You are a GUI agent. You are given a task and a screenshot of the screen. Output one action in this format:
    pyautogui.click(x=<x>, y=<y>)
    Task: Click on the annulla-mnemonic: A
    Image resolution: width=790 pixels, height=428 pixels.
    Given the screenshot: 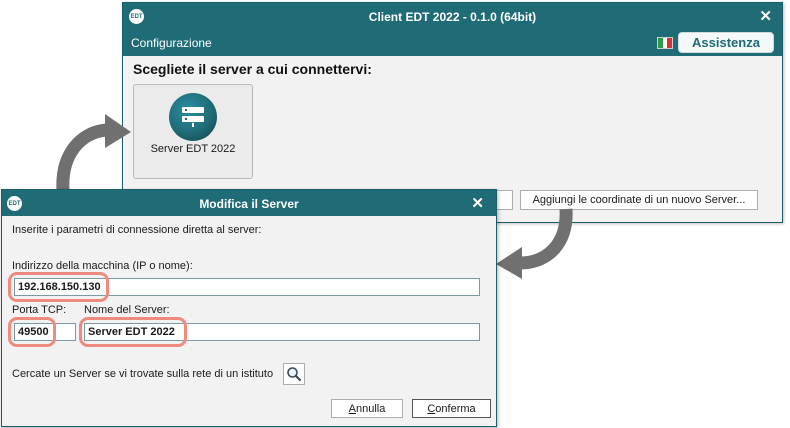 What is the action you would take?
    pyautogui.click(x=352, y=408)
    